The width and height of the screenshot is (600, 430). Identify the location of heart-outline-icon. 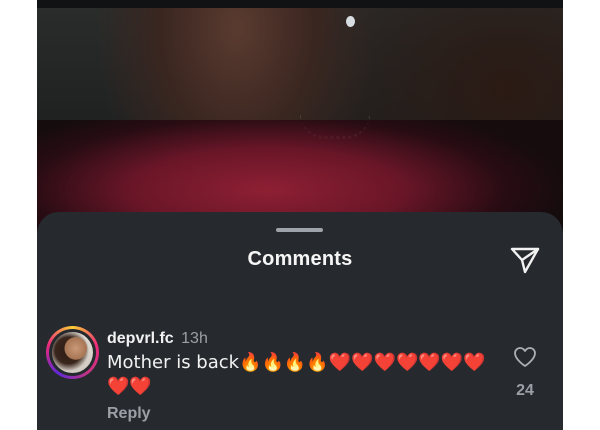
(525, 357).